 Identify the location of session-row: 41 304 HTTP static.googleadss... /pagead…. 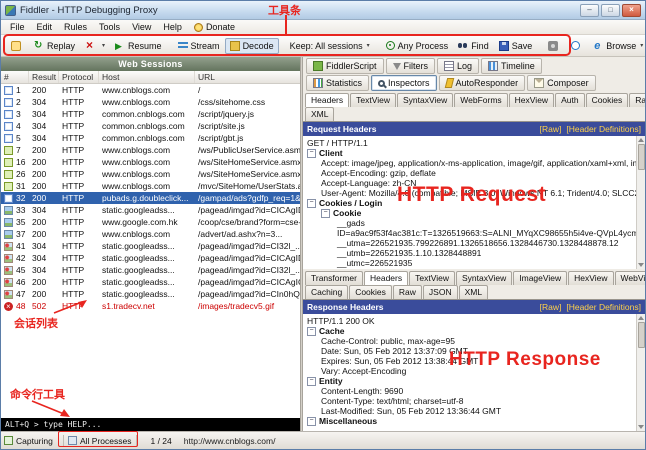
(150, 246).